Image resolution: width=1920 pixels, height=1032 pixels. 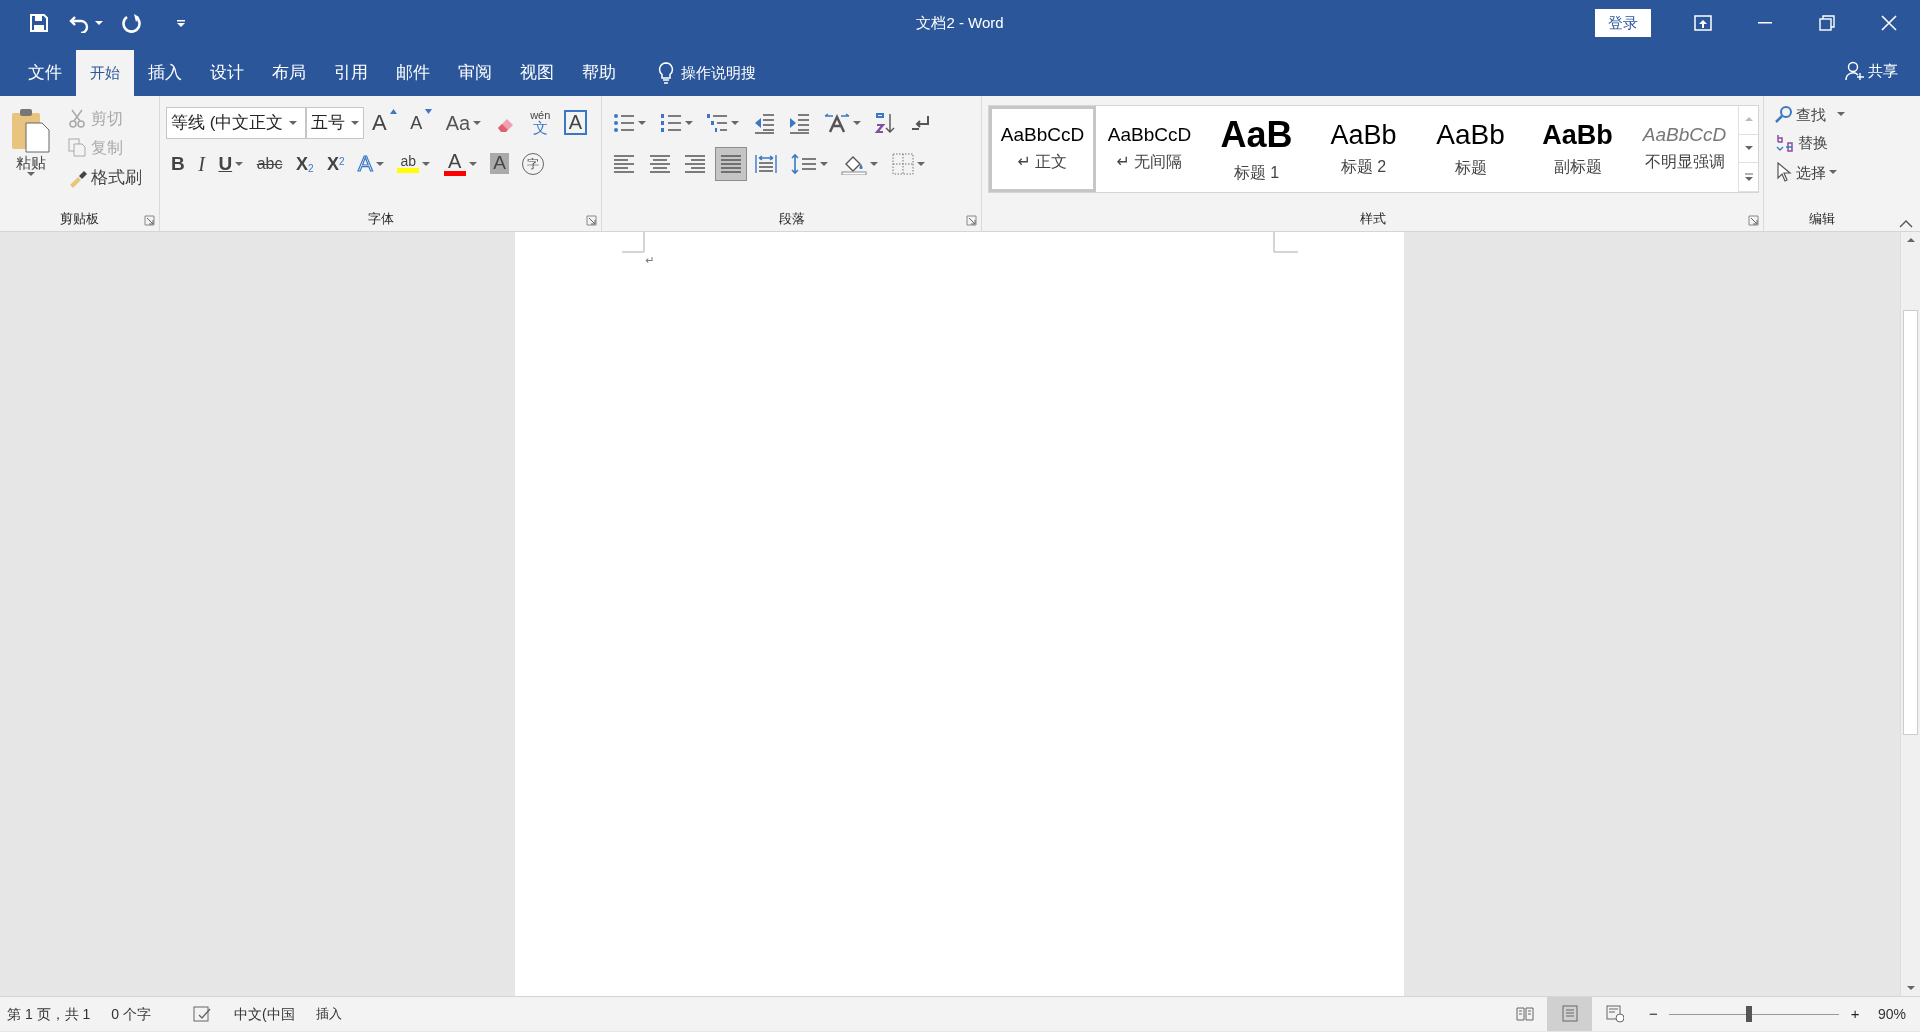 I want to click on justify-button, so click(x=730, y=163).